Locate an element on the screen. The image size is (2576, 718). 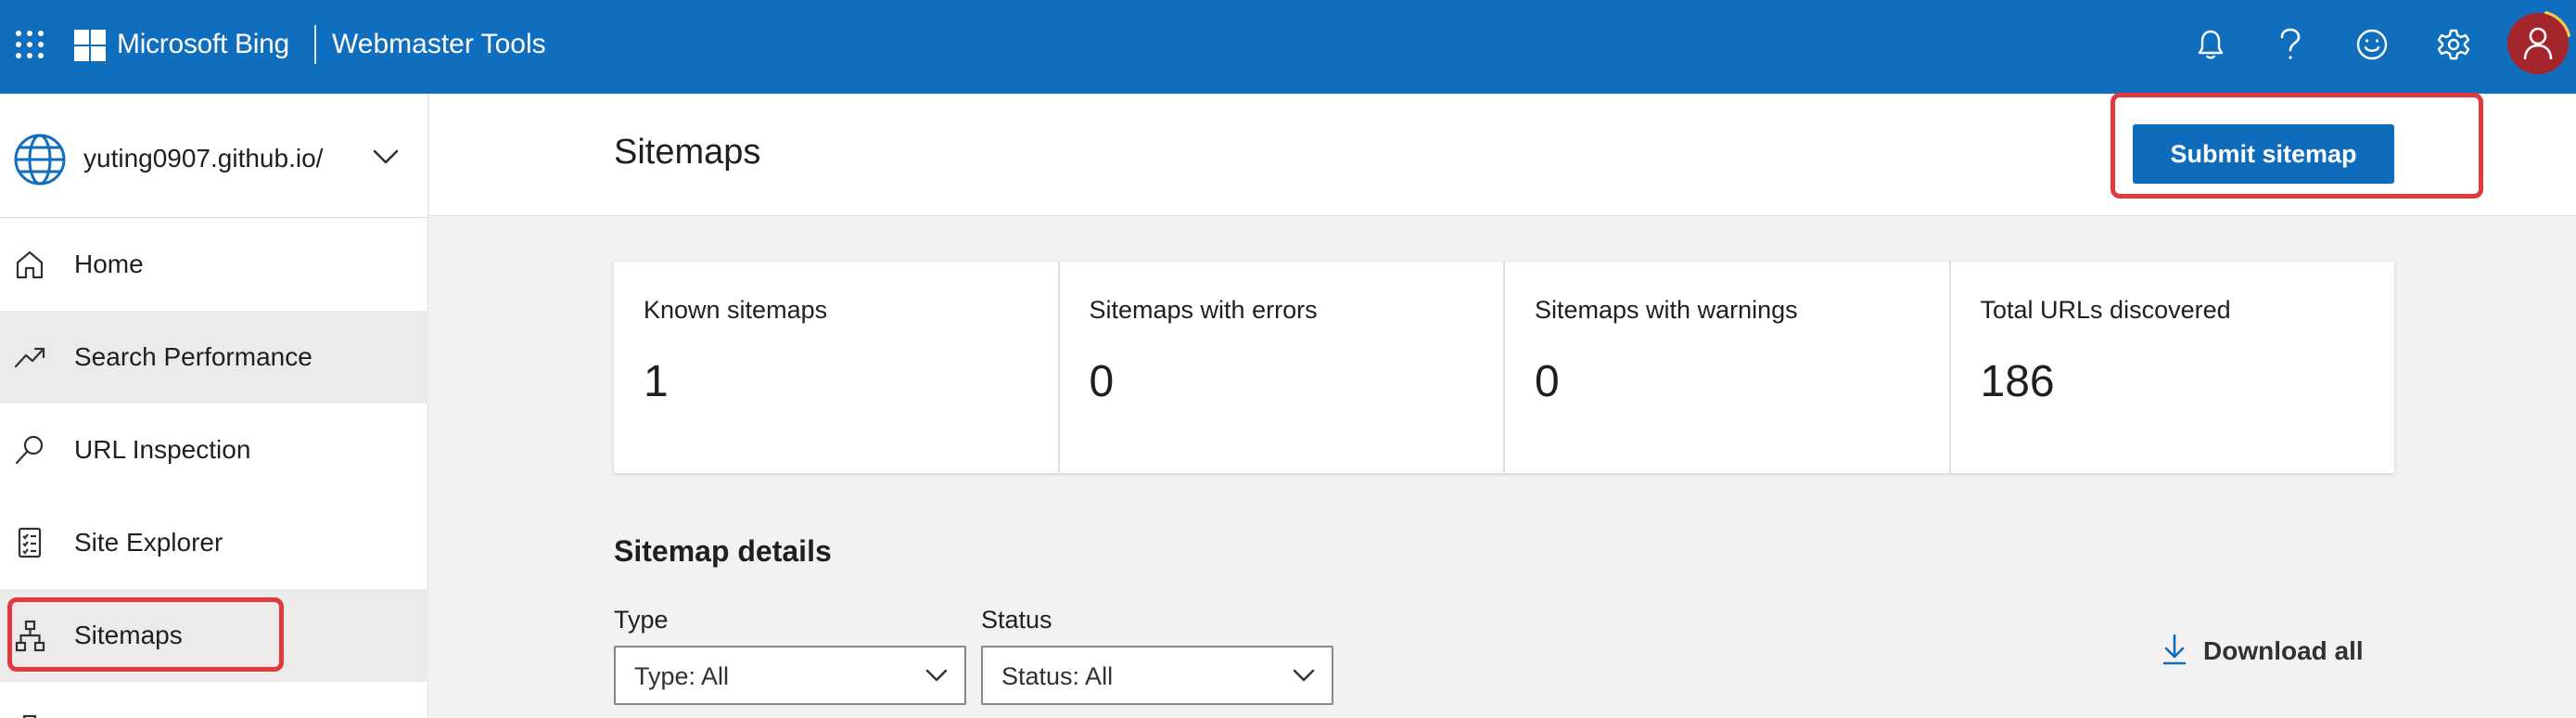
stat-label: Sitemaps with errors is located at coordinates (1203, 310).